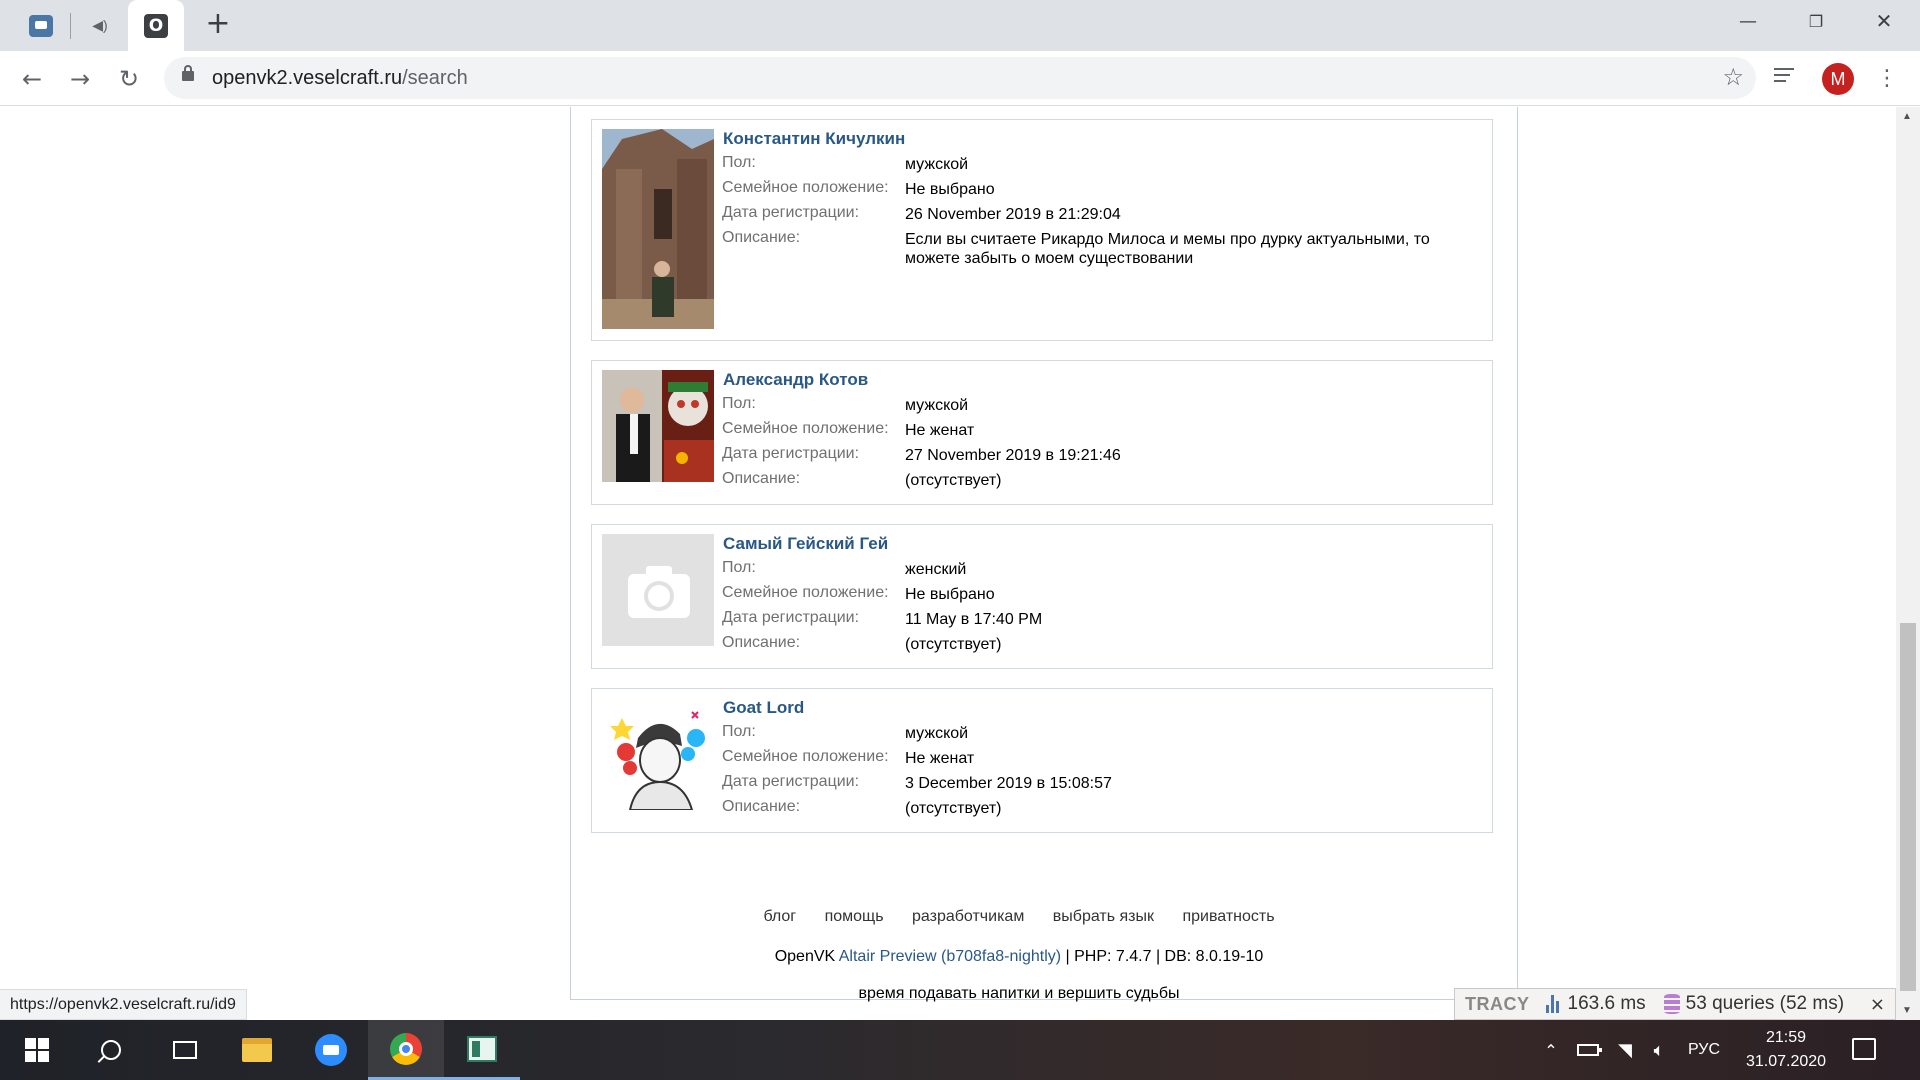  What do you see at coordinates (1553, 1004) in the screenshot?
I see `timer-chart-icon` at bounding box center [1553, 1004].